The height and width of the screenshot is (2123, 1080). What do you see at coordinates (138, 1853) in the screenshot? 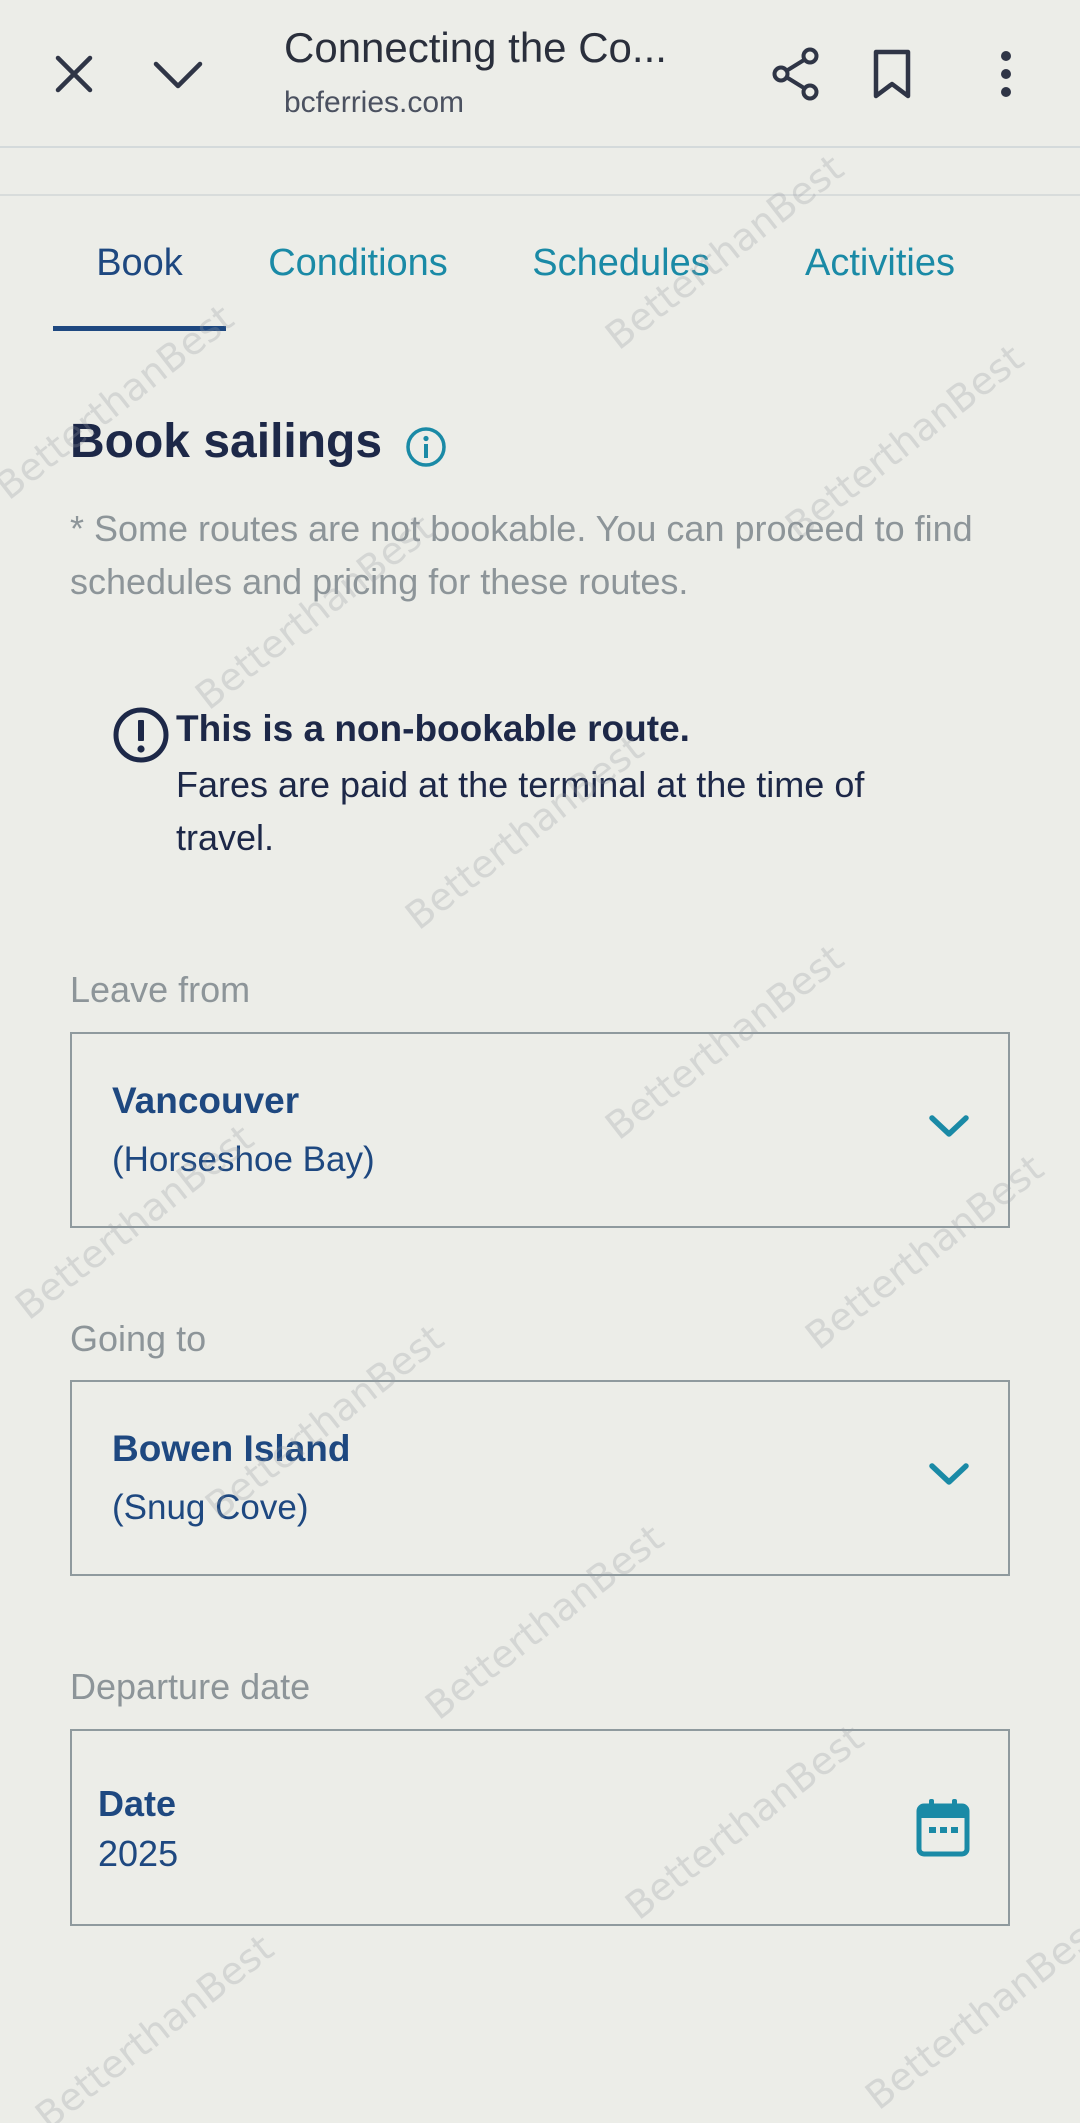
I see `departure-date-detail: 2025` at bounding box center [138, 1853].